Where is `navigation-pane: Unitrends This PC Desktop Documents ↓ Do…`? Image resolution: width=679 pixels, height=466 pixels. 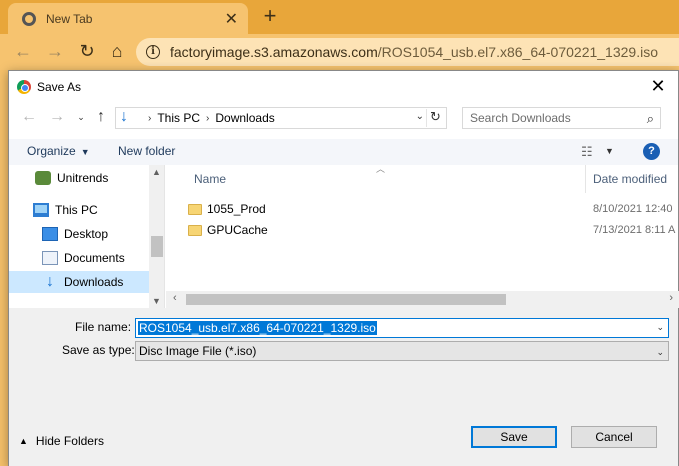
navigation-pane: Unitrends This PC Desktop Documents ↓ Do… is located at coordinates (87, 236).